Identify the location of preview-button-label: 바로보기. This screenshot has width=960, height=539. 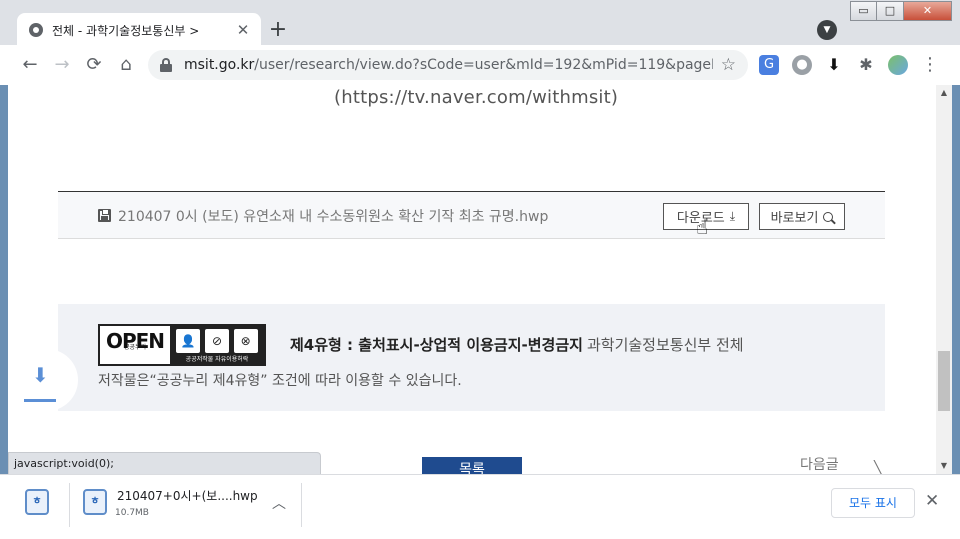
(794, 218).